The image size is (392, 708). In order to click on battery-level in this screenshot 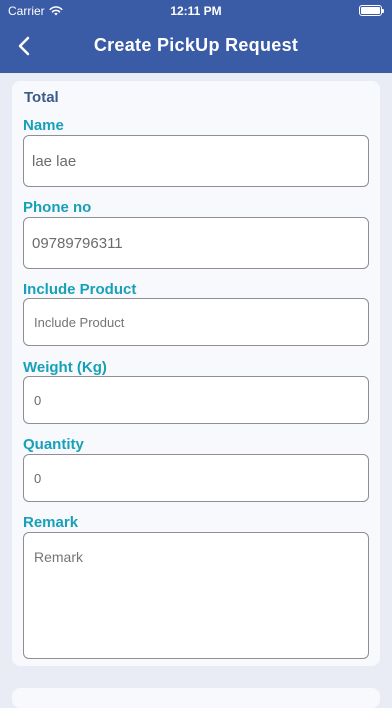, I will do `click(370, 10)`.